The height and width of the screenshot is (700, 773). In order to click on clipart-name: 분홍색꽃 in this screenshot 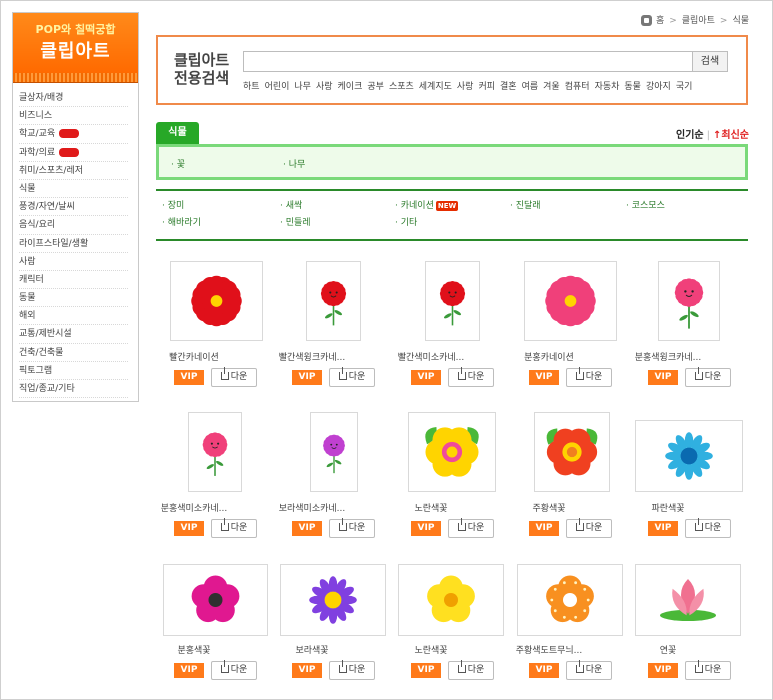, I will do `click(194, 649)`.